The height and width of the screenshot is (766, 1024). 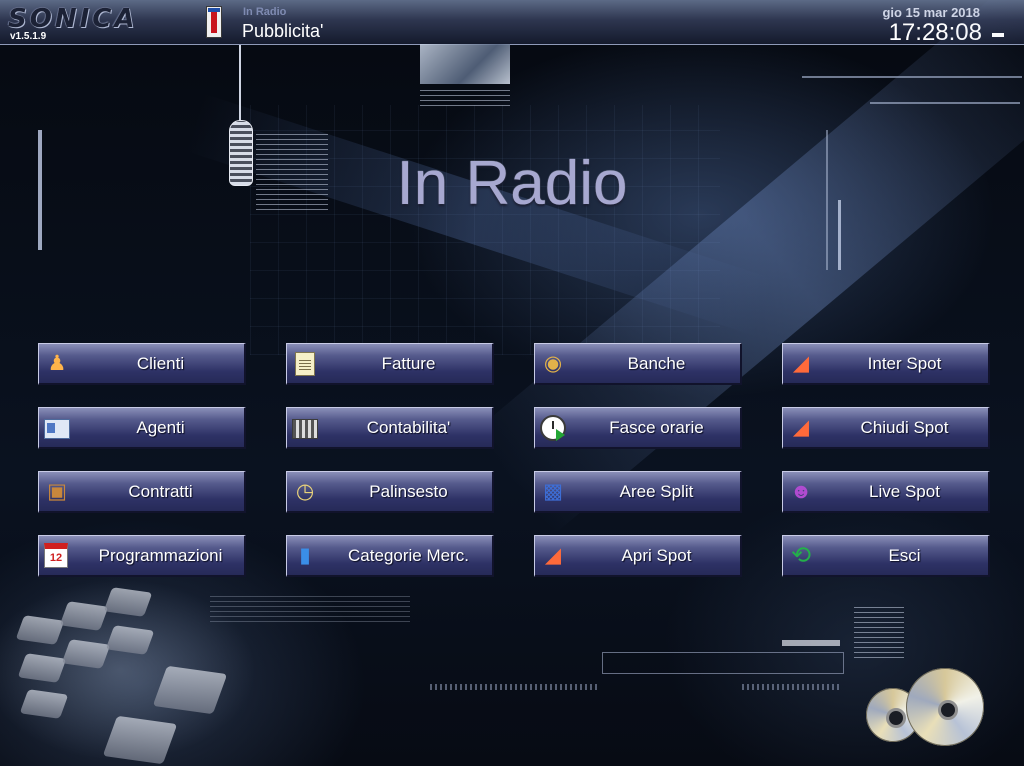 What do you see at coordinates (57, 363) in the screenshot?
I see `users-icon: ♟` at bounding box center [57, 363].